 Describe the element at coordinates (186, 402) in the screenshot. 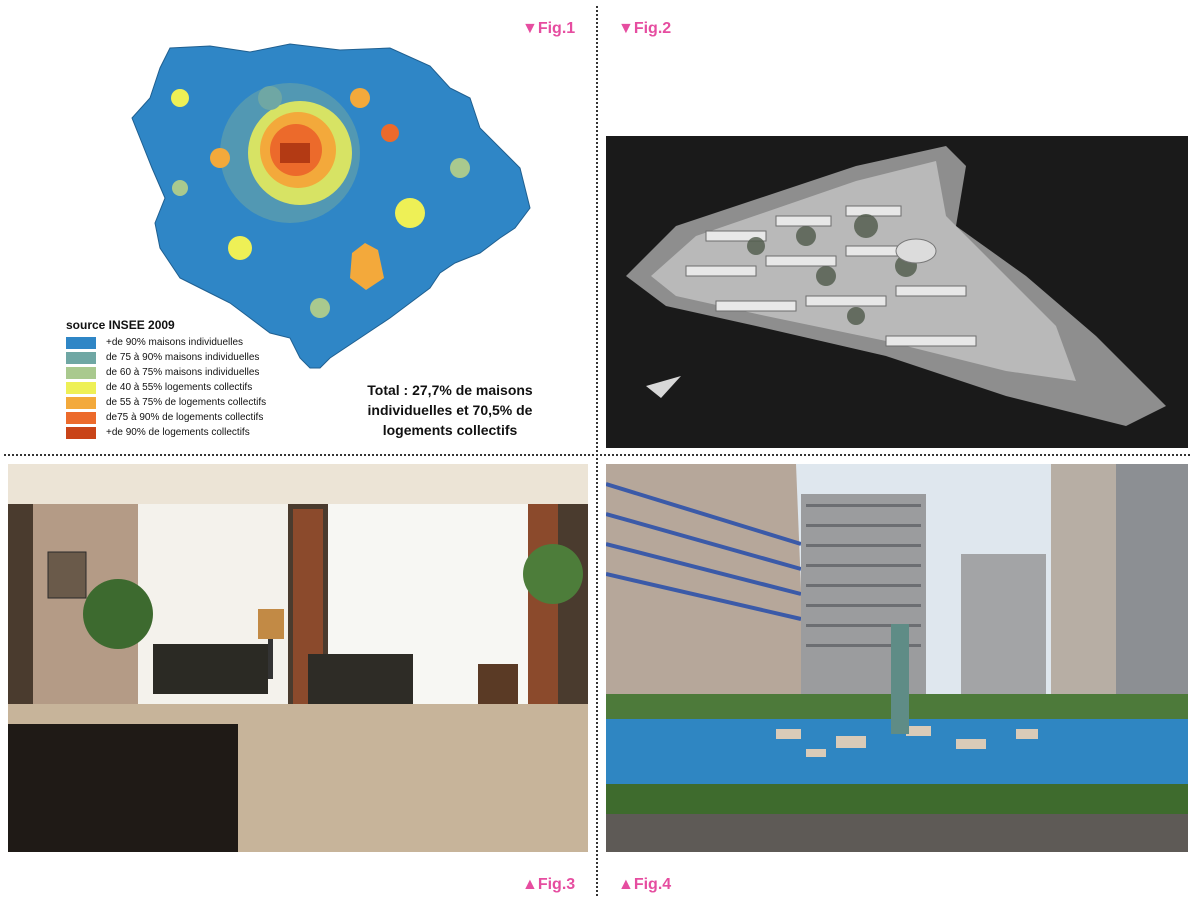

I see `legend-label: de 55 à 75% de logements collectifs` at that location.